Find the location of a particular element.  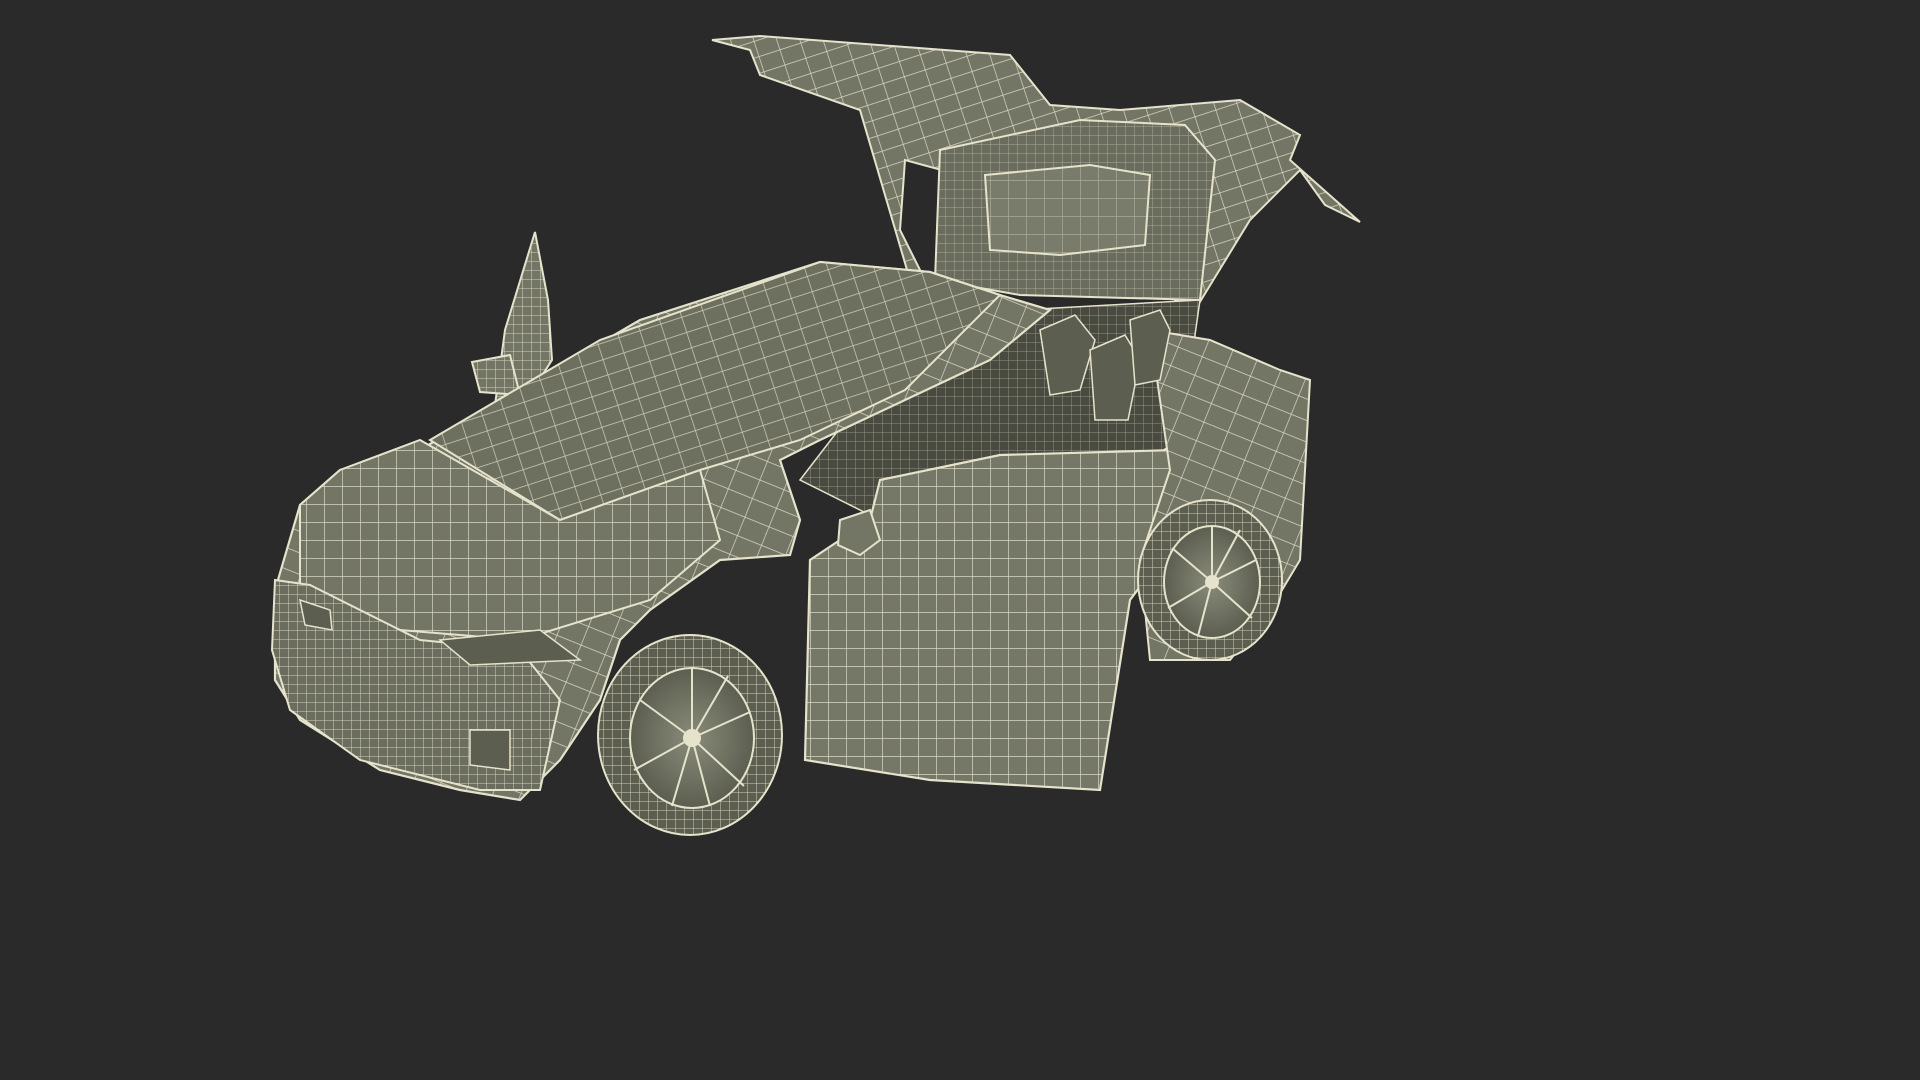

fog-light is located at coordinates (490, 750).